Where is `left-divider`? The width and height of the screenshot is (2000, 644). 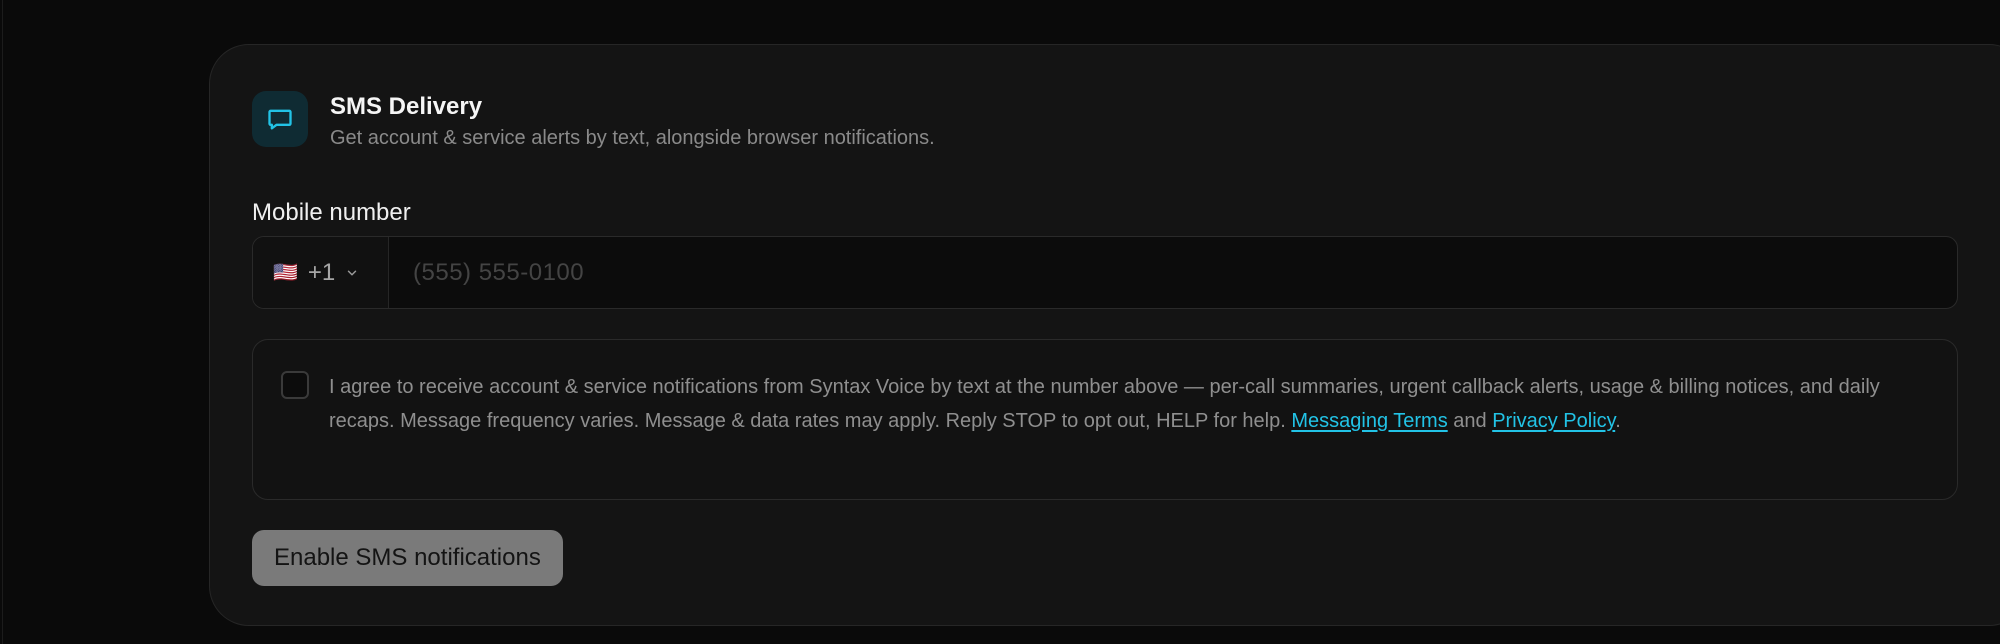
left-divider is located at coordinates (2, 322).